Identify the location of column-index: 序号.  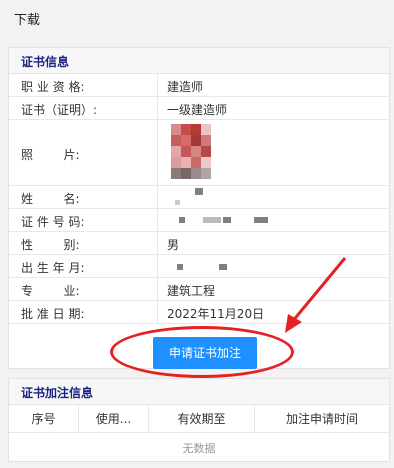
(44, 419).